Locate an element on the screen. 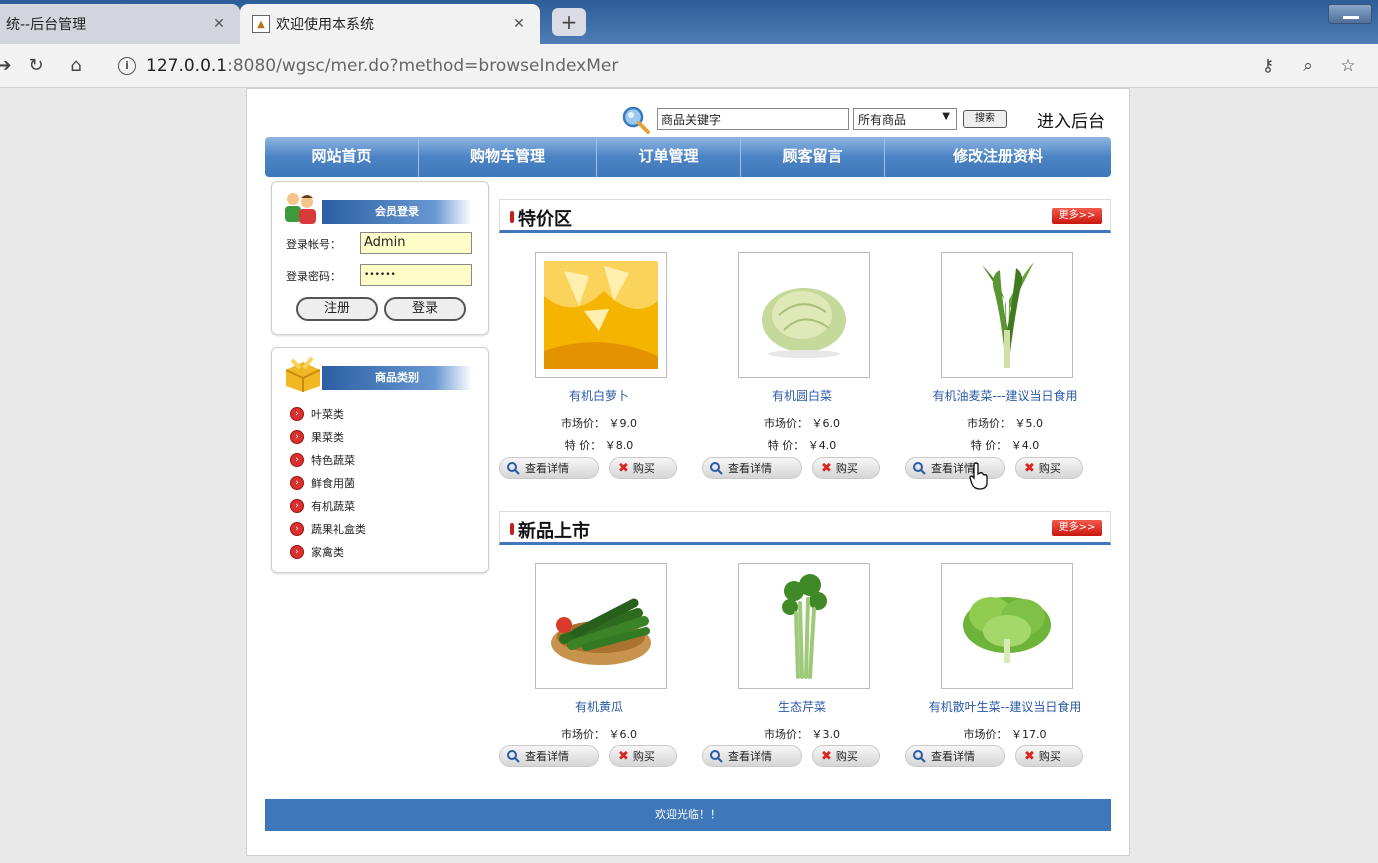 This screenshot has height=863, width=1378. star-icon: ☆ is located at coordinates (1348, 66).